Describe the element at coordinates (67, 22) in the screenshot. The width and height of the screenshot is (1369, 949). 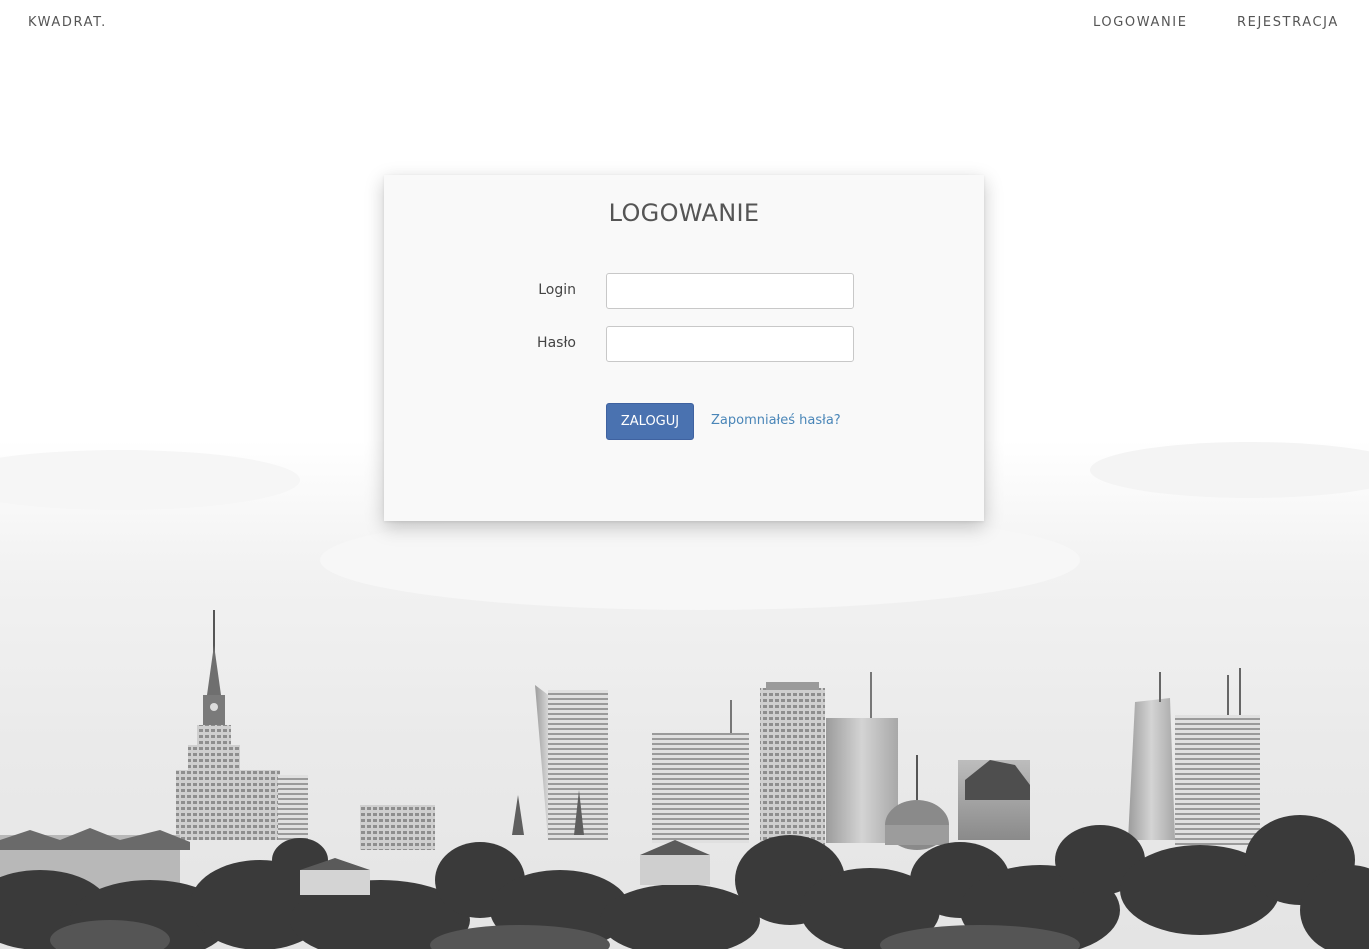
I see `brand-logo: KWADRAT.` at that location.